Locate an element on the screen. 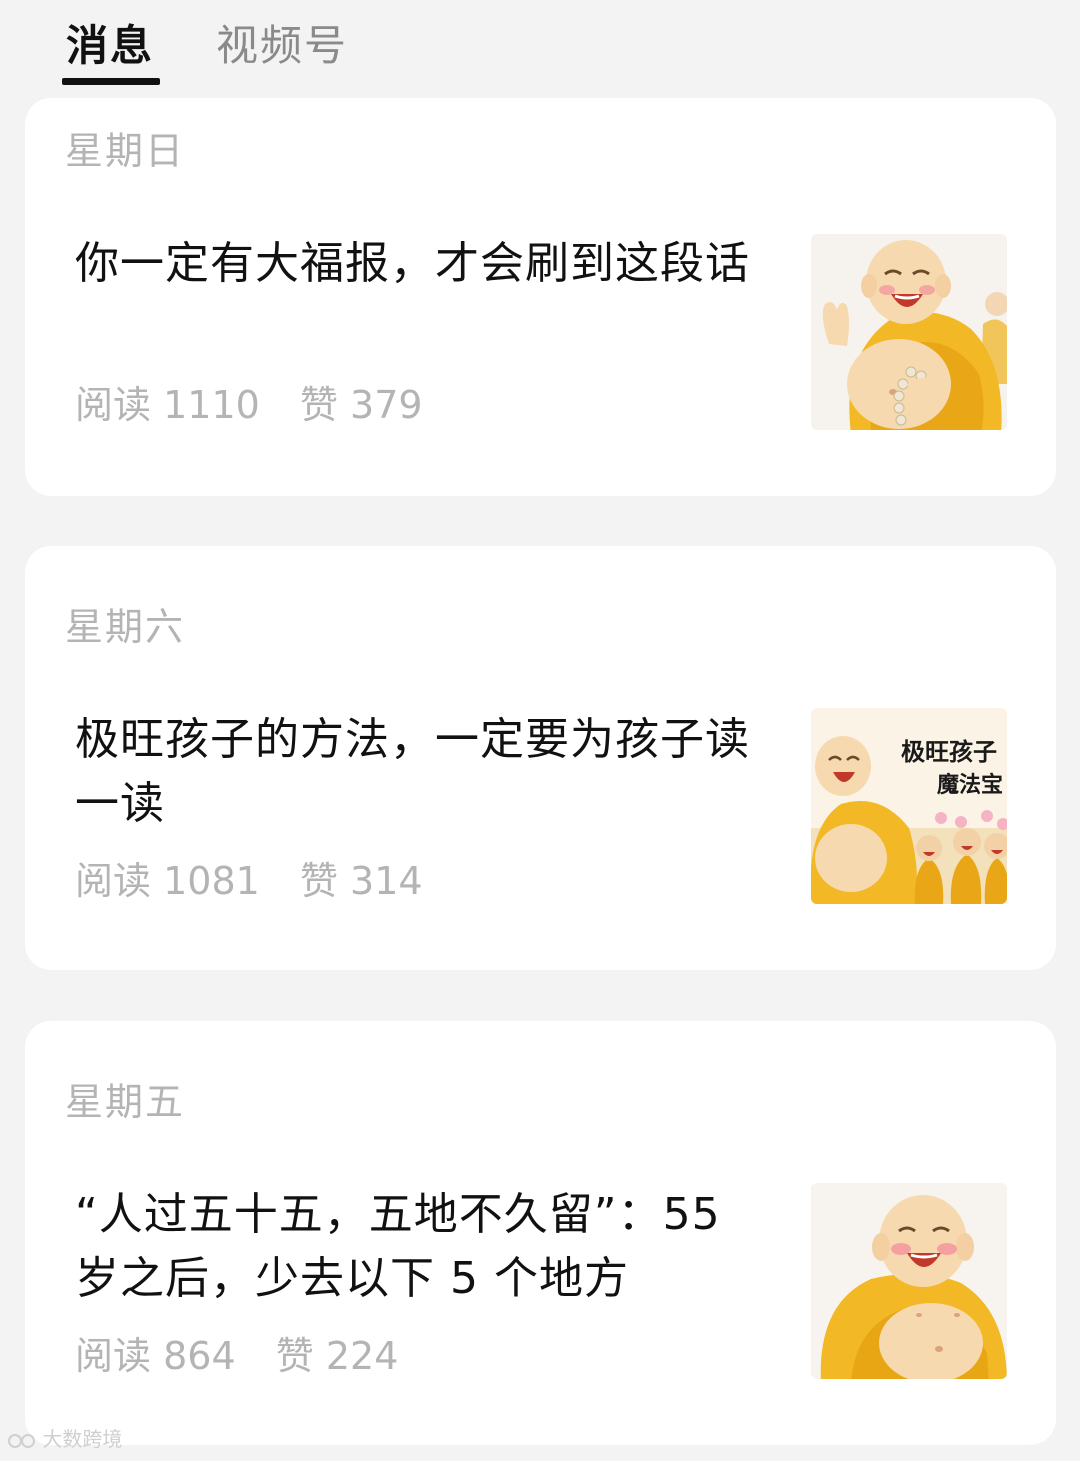 The image size is (1080, 1461). day-label: 星期六 is located at coordinates (125, 627).